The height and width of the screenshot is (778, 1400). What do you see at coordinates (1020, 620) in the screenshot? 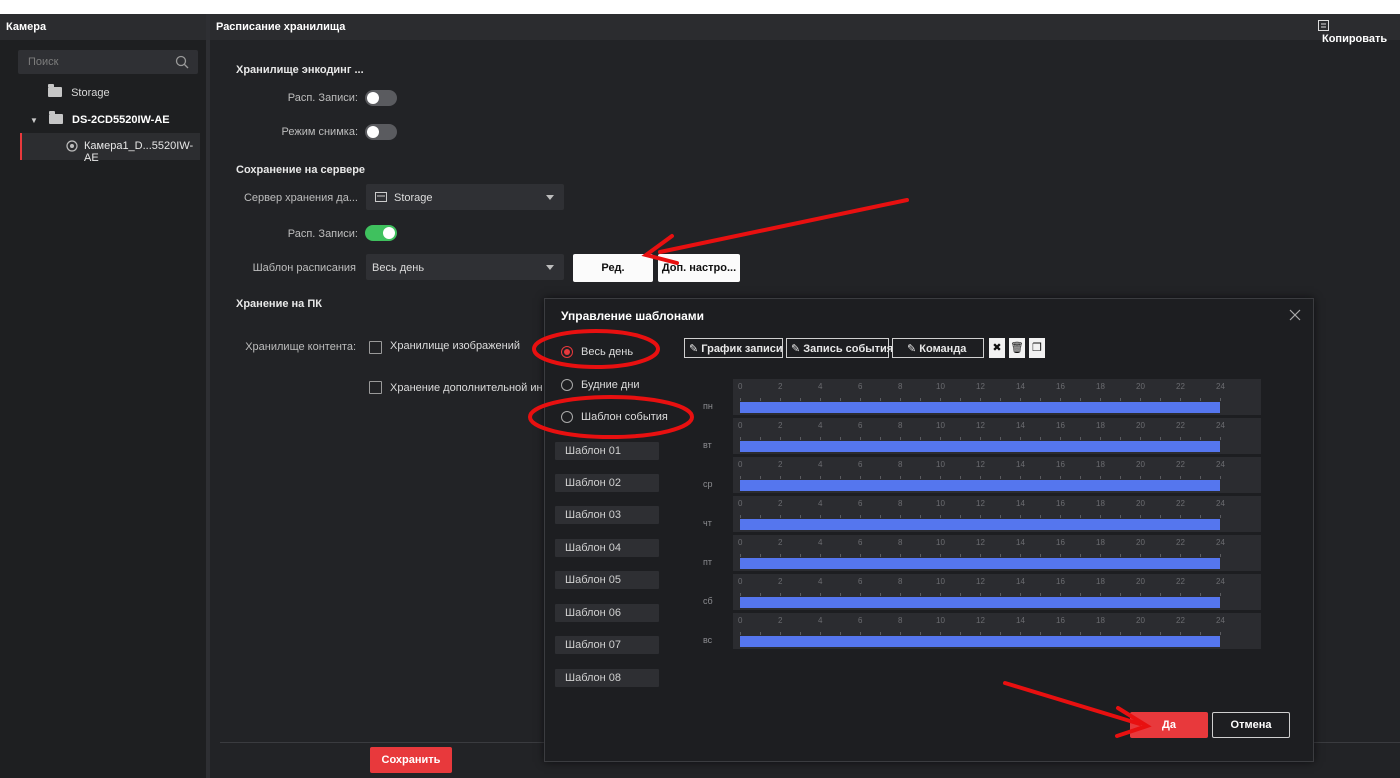
I see `hour-tick: 14` at bounding box center [1020, 620].